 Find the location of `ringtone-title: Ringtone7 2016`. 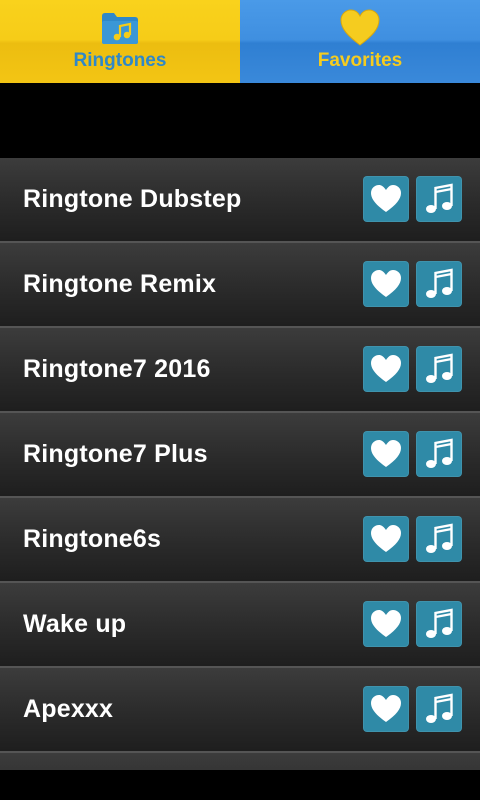

ringtone-title: Ringtone7 2016 is located at coordinates (117, 369).